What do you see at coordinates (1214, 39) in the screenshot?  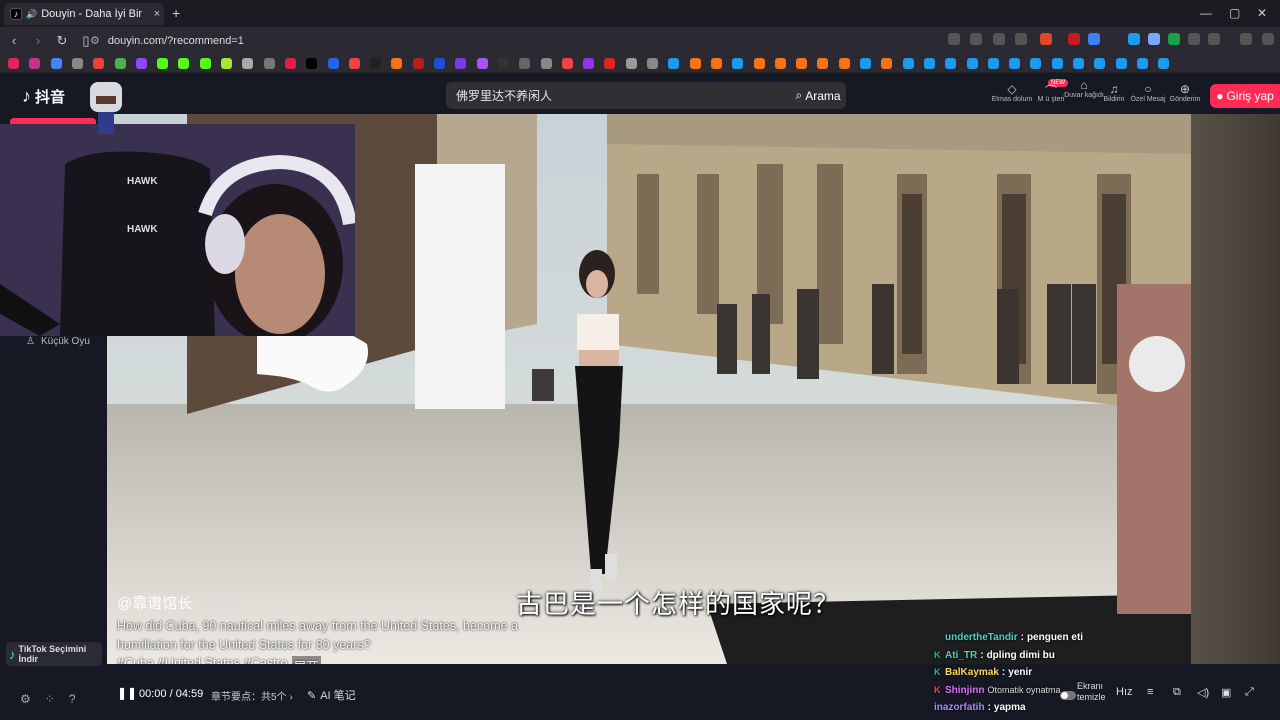 I see `sidebar-icon` at bounding box center [1214, 39].